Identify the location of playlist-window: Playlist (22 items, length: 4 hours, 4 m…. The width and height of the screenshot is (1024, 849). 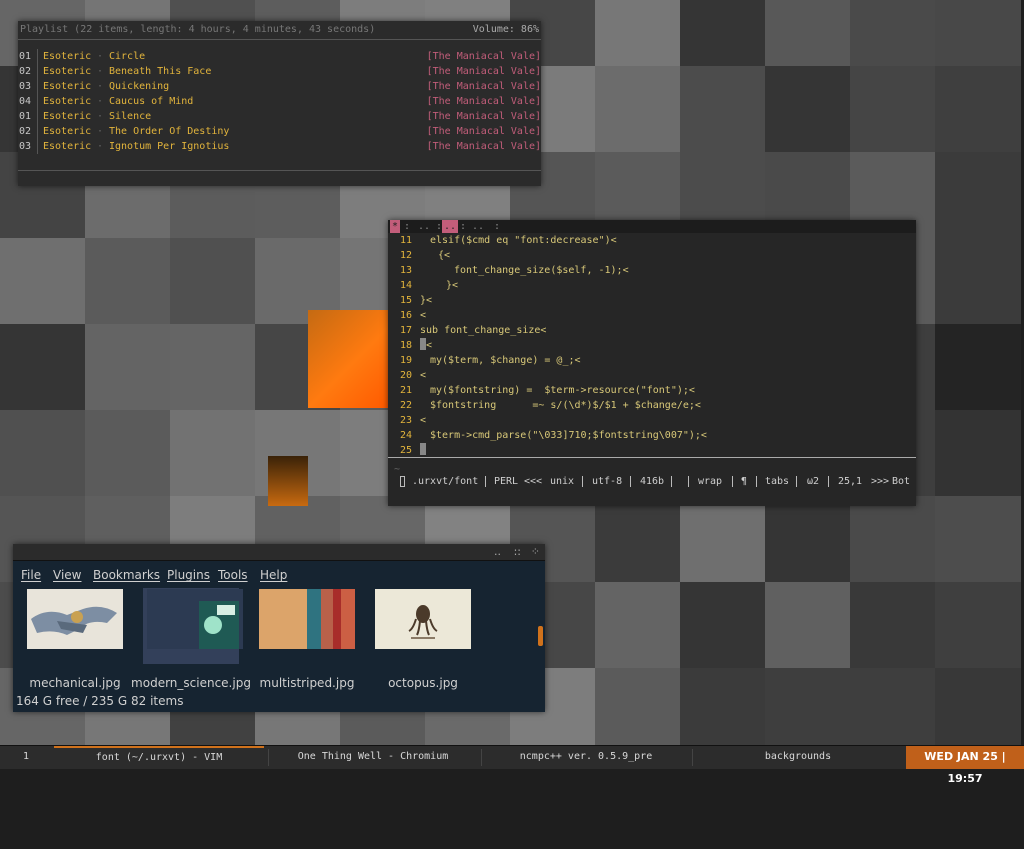
(279, 103).